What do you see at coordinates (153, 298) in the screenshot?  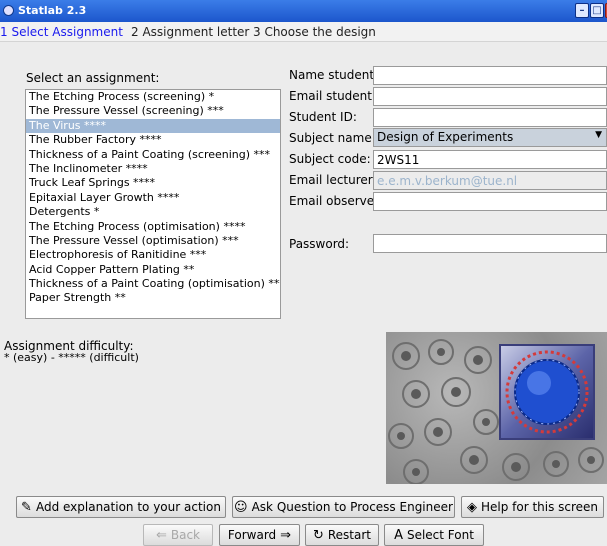 I see `list-item: Paper Strength **` at bounding box center [153, 298].